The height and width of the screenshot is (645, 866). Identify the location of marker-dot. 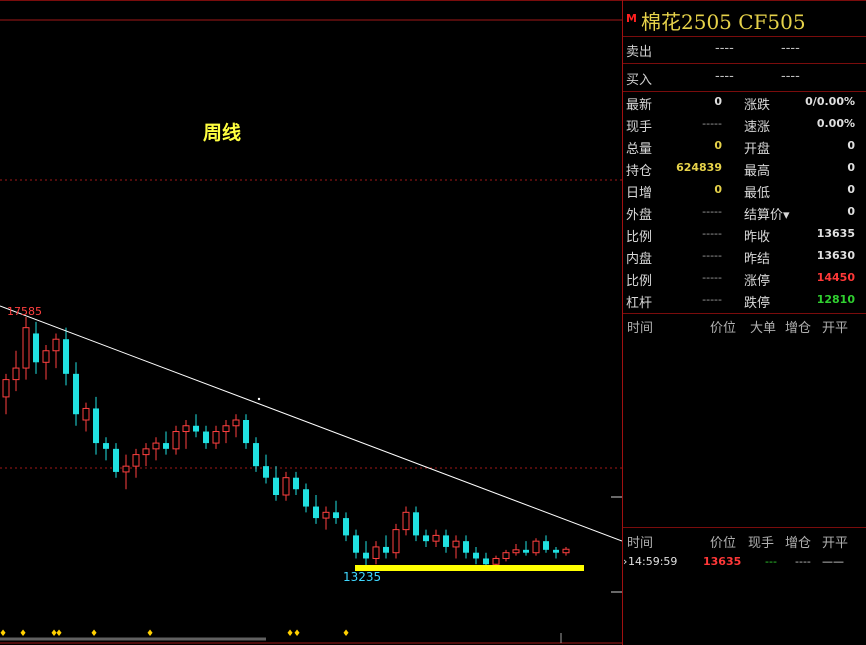
(259, 399).